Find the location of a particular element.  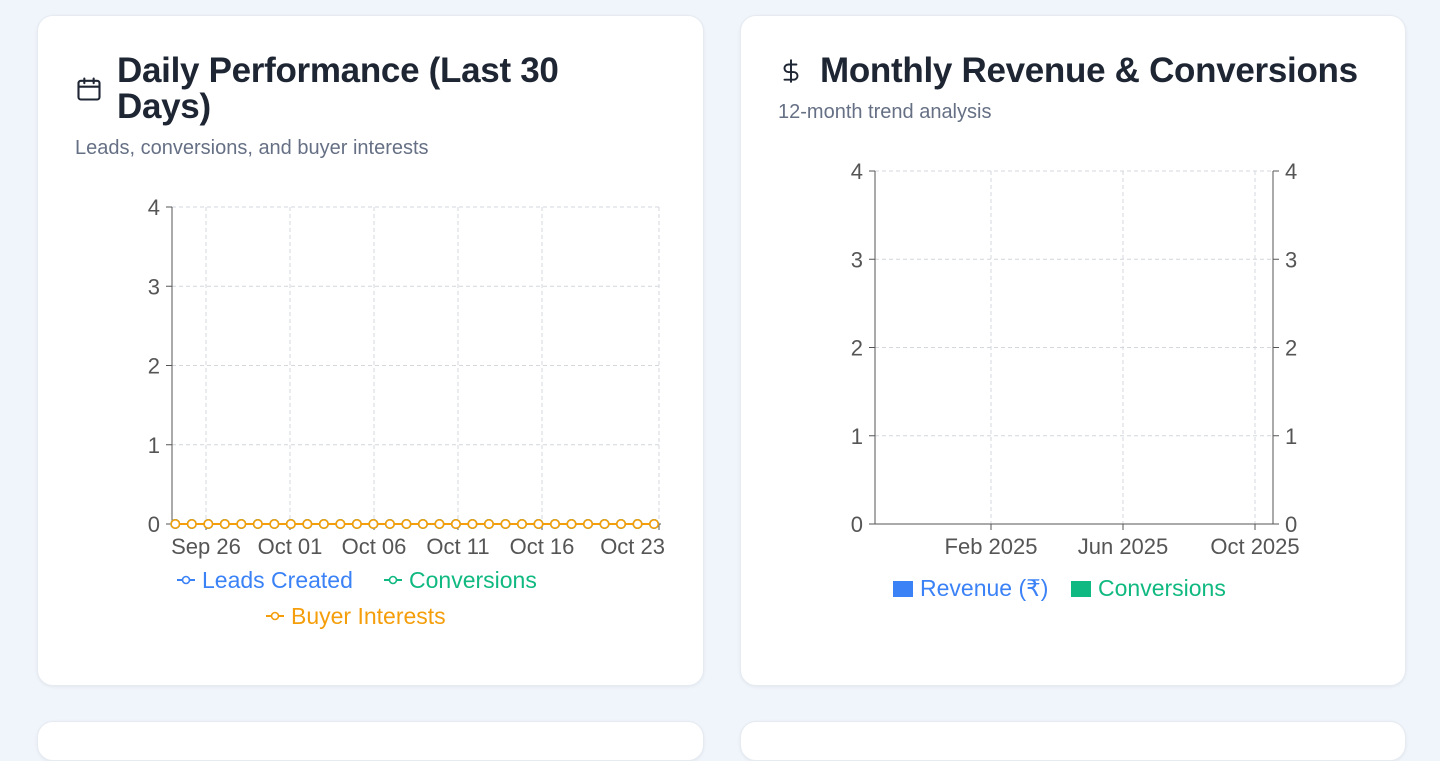

x-tick-label: Oct 01 is located at coordinates (290, 546).